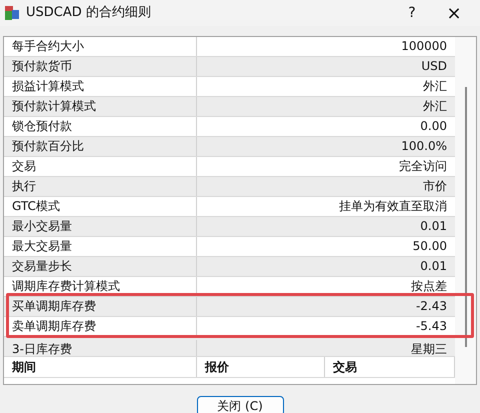 This screenshot has height=413, width=480. Describe the element at coordinates (100, 146) in the screenshot. I see `property-label: 预付款百分比` at that location.